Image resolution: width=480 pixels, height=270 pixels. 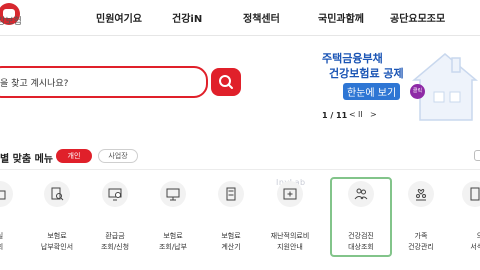 What do you see at coordinates (115, 236) in the screenshot?
I see `menu-label-line1: 환급금` at bounding box center [115, 236].